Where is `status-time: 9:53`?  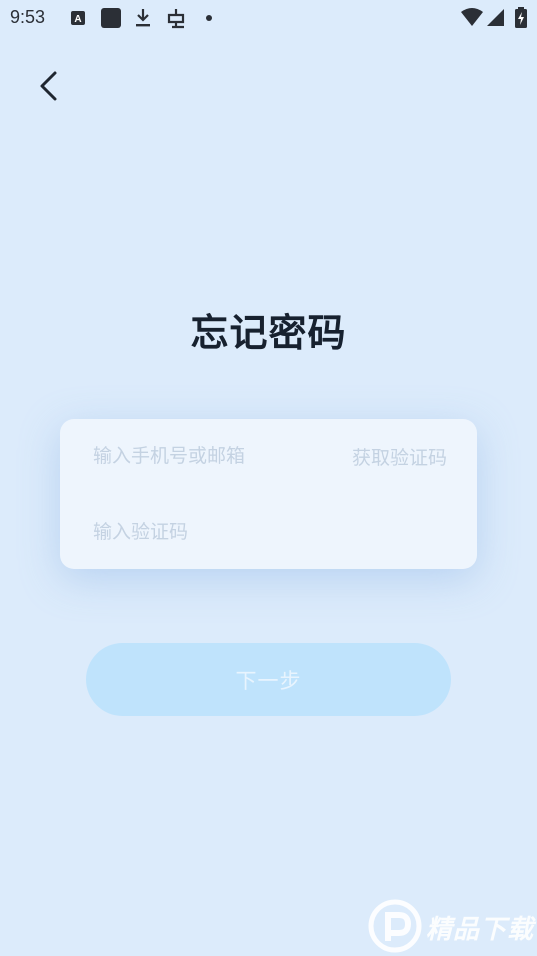
status-time: 9:53 is located at coordinates (28, 17).